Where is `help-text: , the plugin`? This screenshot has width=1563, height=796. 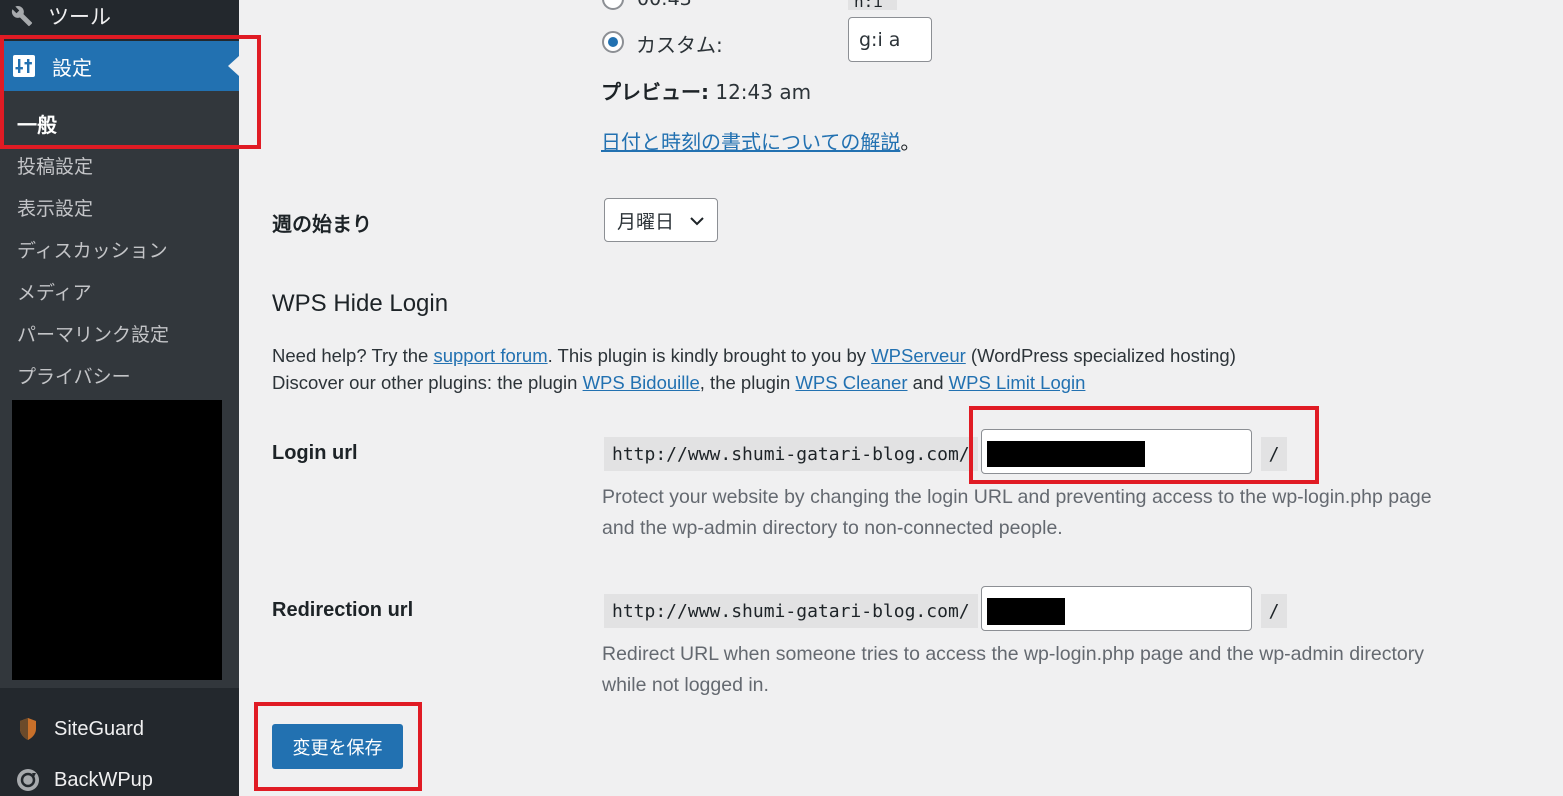
help-text: , the plugin is located at coordinates (747, 382).